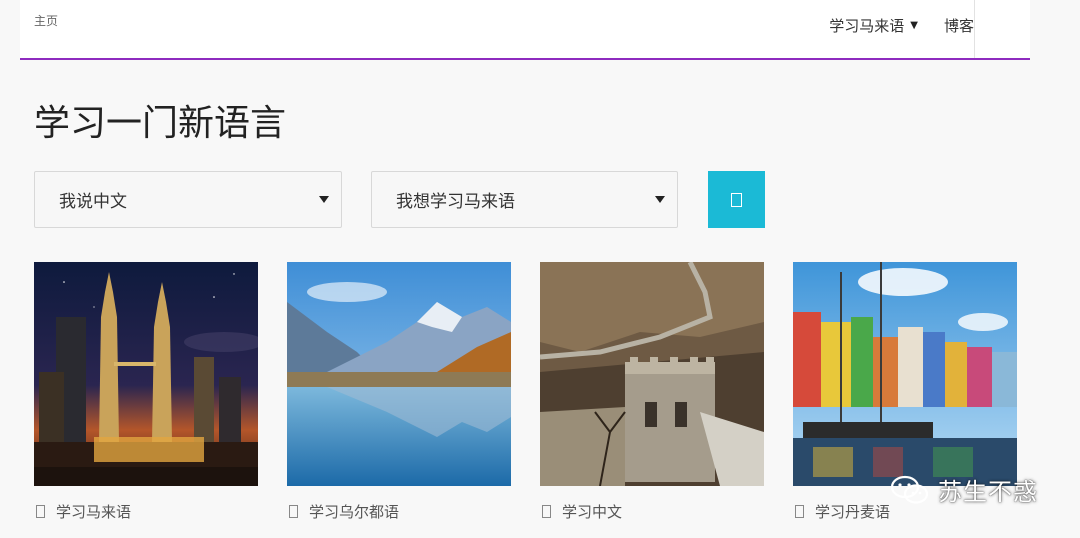  What do you see at coordinates (455, 202) in the screenshot?
I see `learn-language-value: 我想学习马来语` at bounding box center [455, 202].